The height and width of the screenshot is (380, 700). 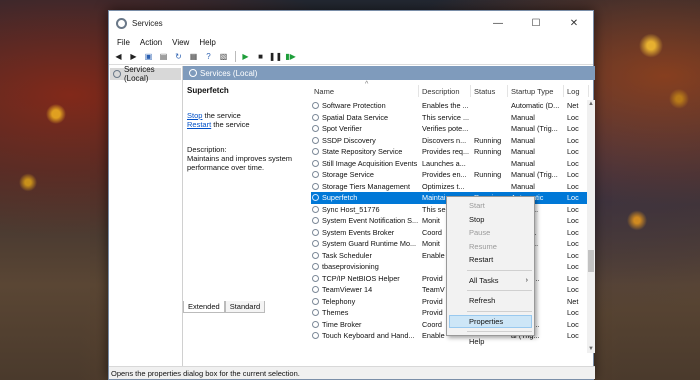 I want to click on window-title: Services, so click(x=147, y=23).